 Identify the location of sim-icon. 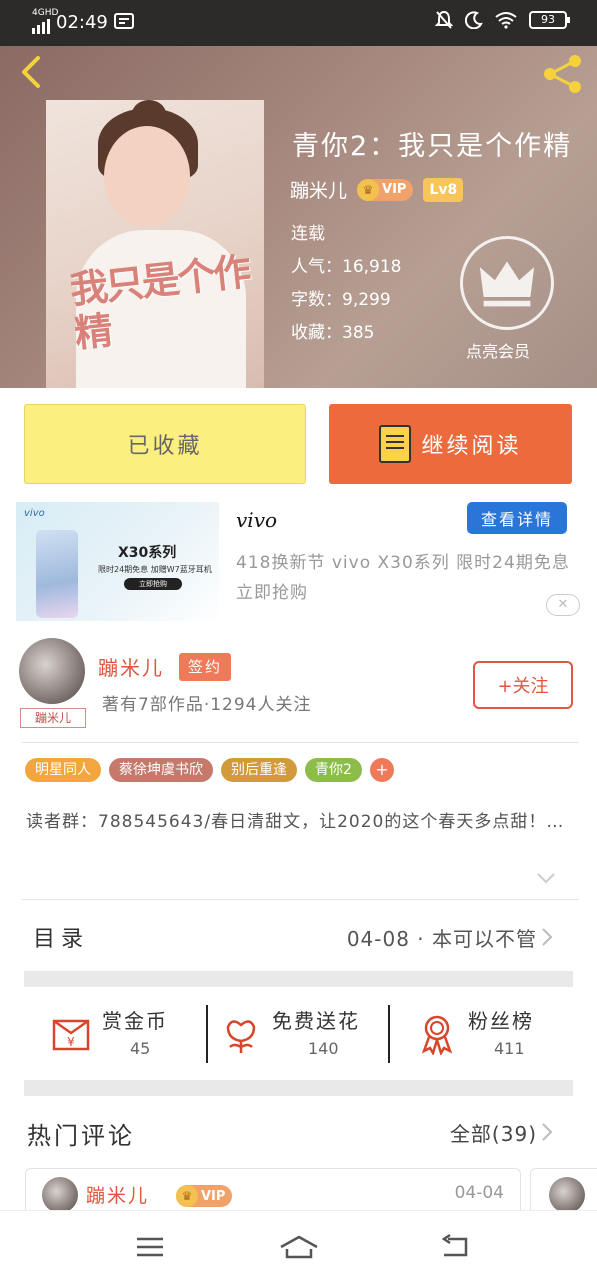
(123, 21).